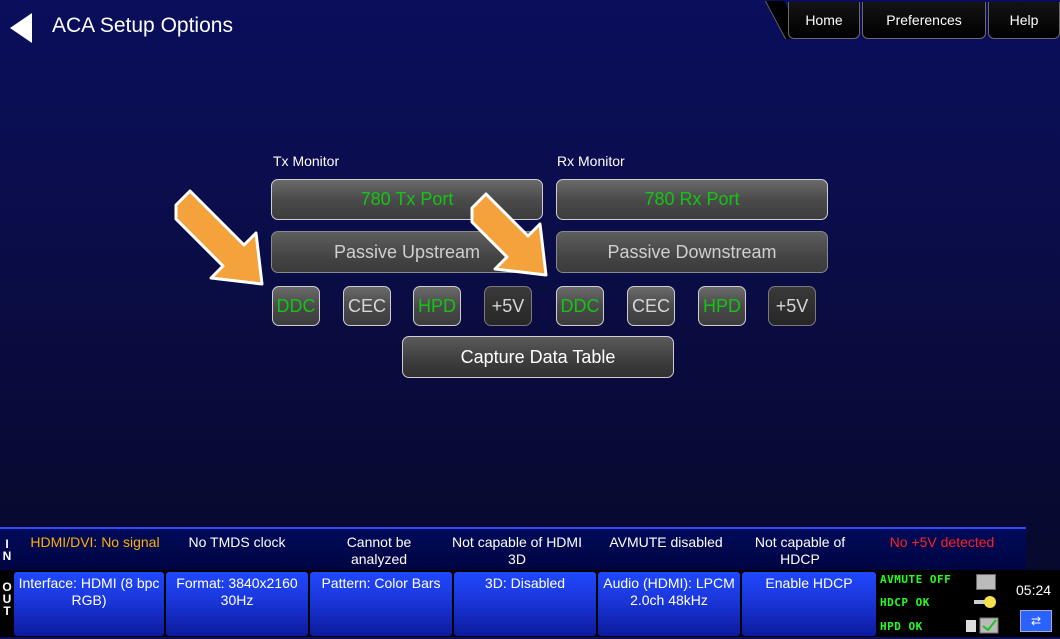 The image size is (1060, 639). Describe the element at coordinates (800, 550) in the screenshot. I see `hdcp-capability-status: Not capable of HDCP` at that location.